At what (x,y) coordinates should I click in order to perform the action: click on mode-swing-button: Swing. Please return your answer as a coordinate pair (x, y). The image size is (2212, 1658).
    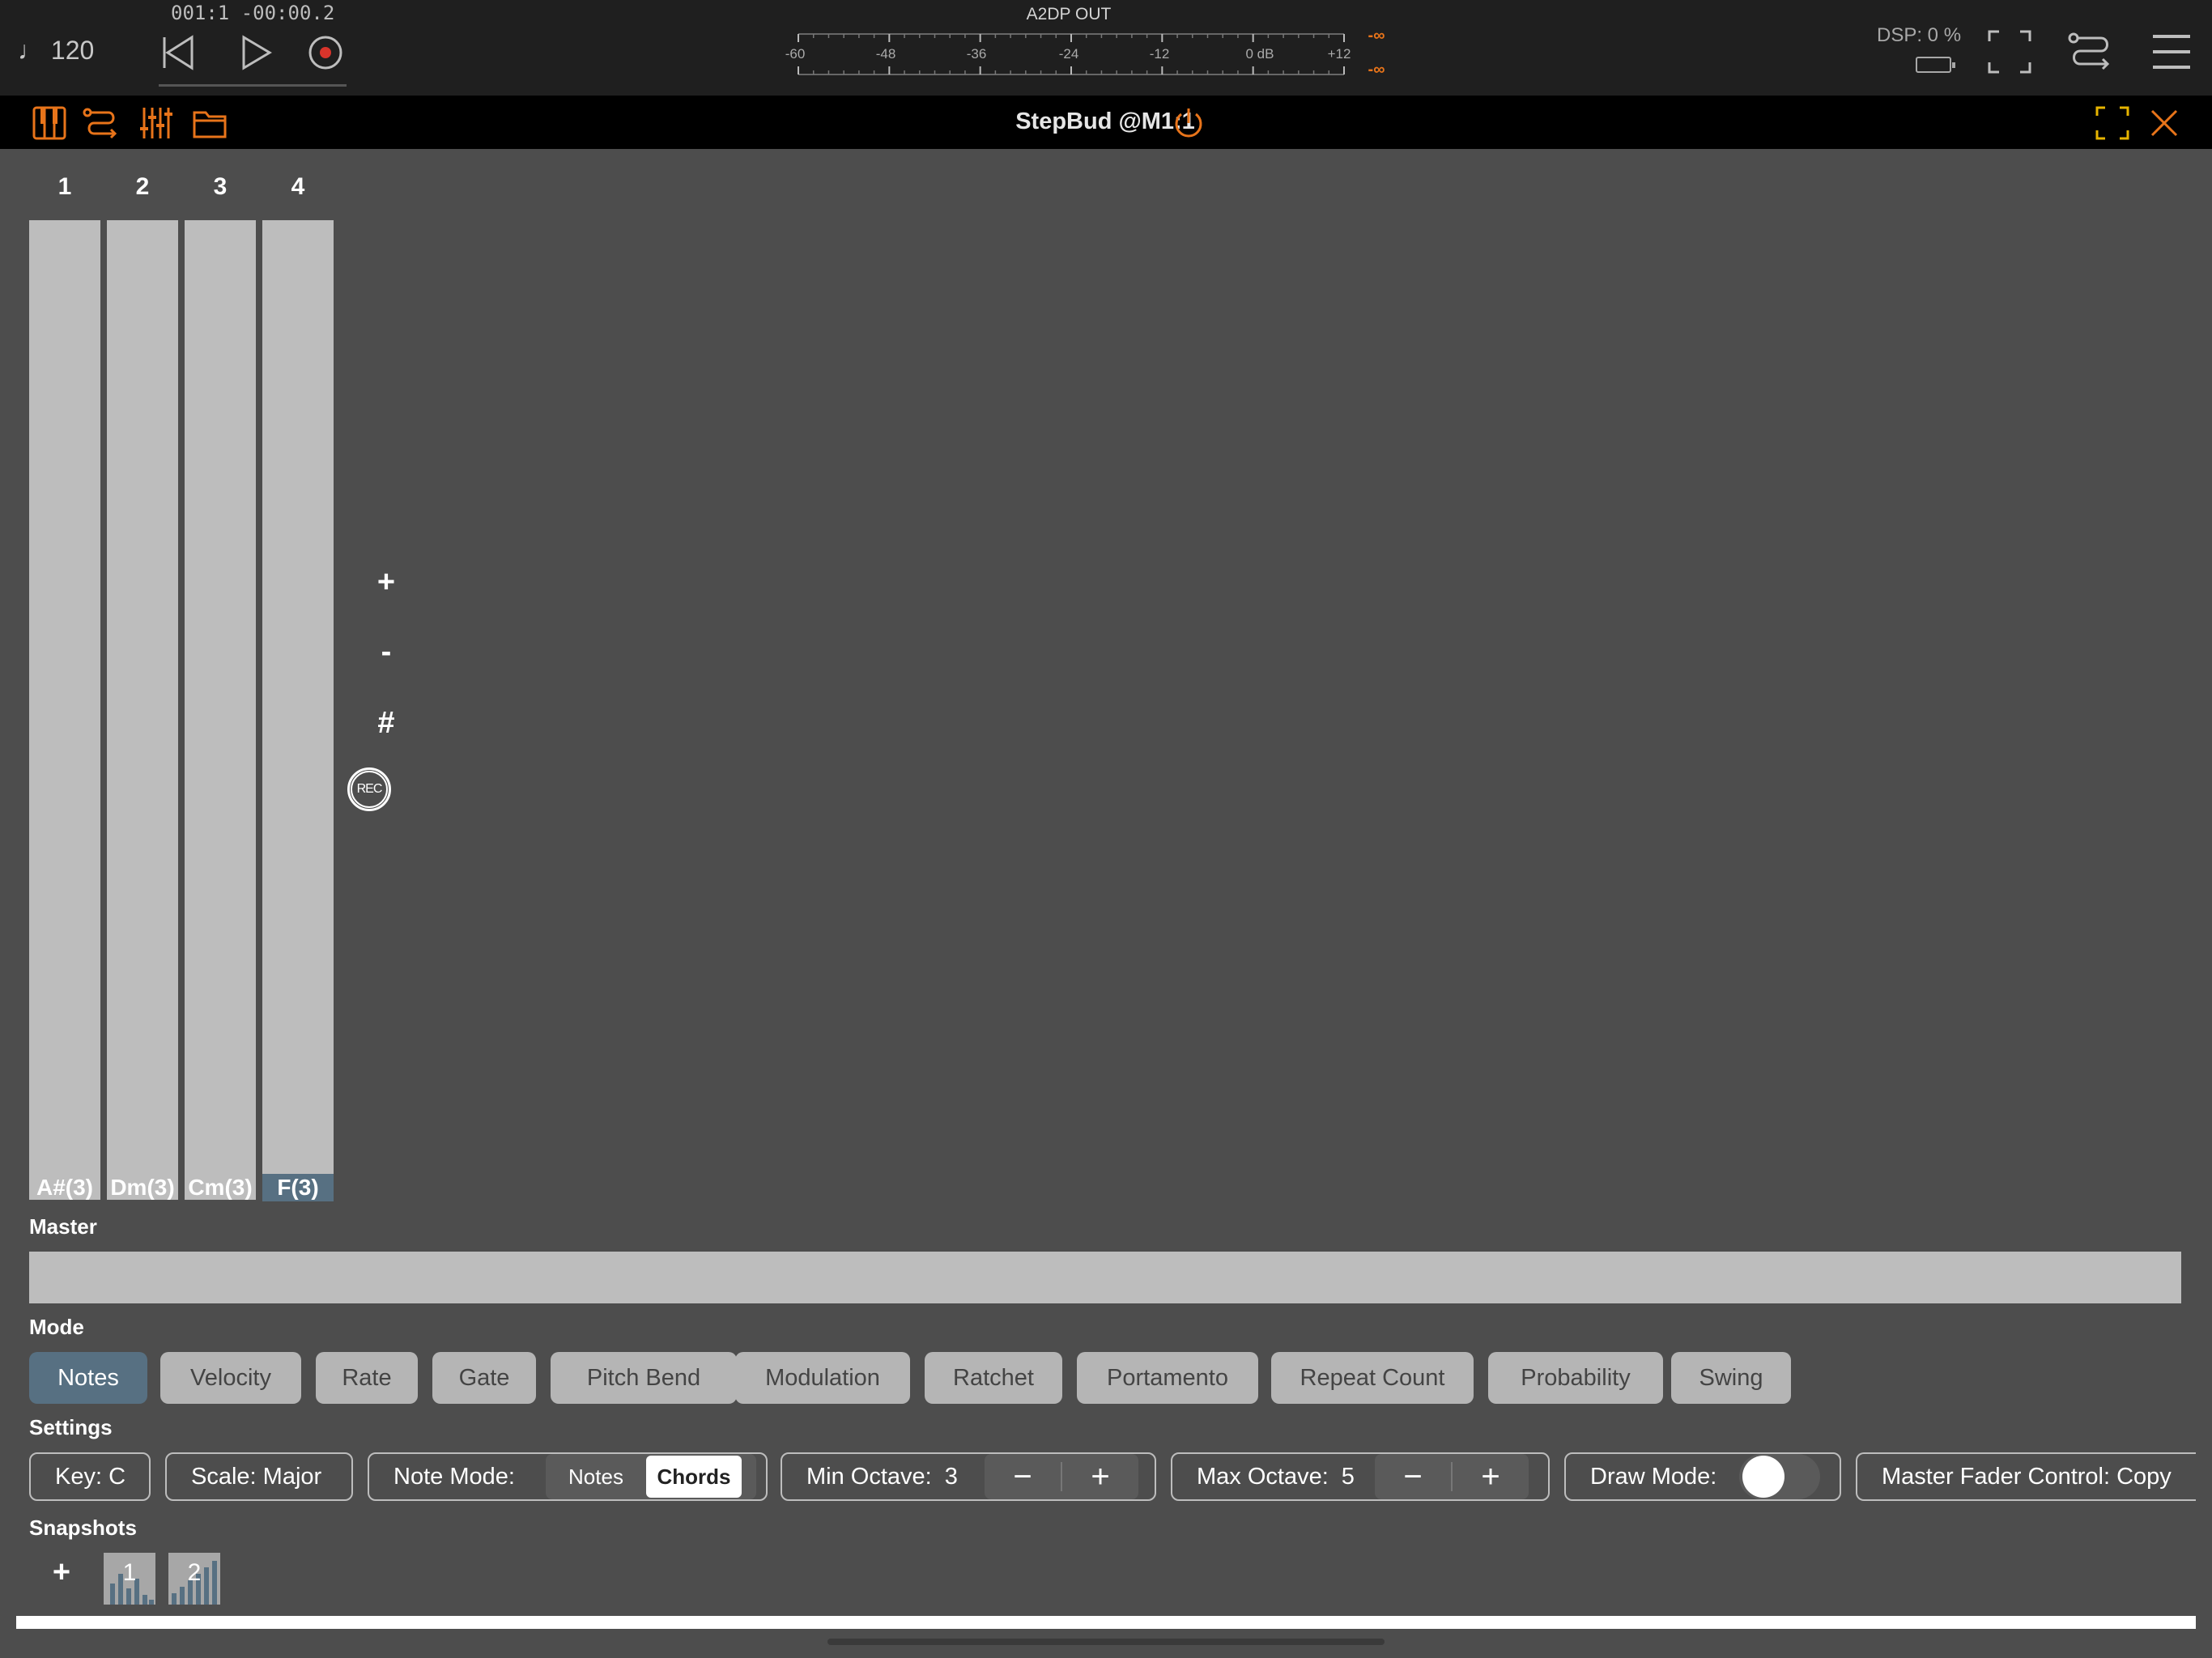
    Looking at the image, I should click on (1731, 1378).